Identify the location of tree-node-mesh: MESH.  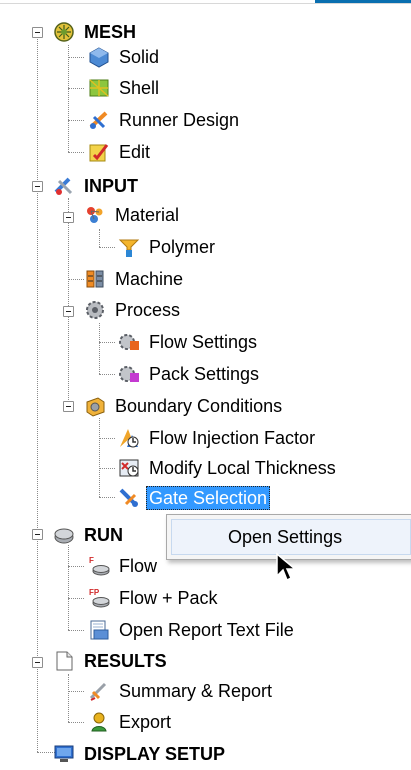
(96, 32).